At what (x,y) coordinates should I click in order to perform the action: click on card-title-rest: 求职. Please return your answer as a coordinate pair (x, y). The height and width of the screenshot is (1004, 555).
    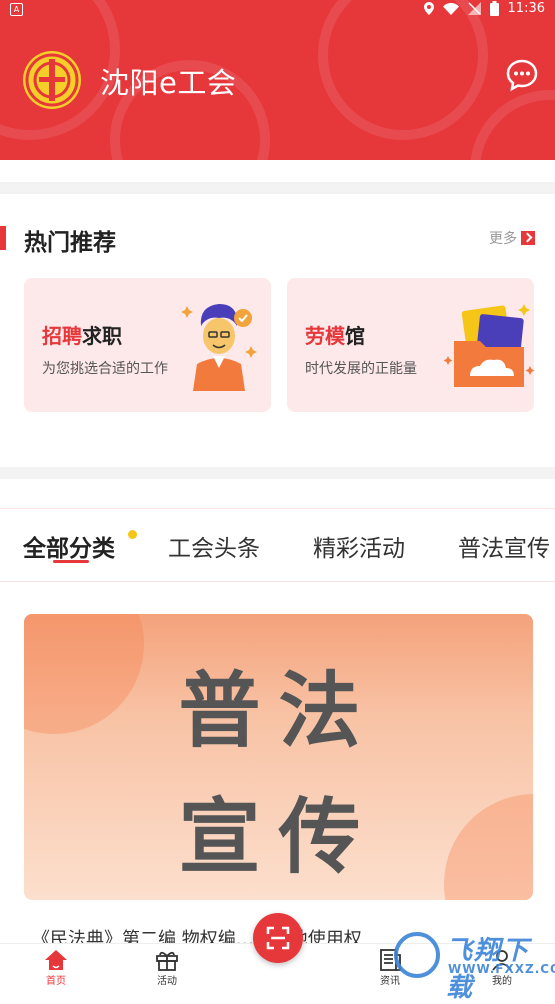
    Looking at the image, I should click on (102, 336).